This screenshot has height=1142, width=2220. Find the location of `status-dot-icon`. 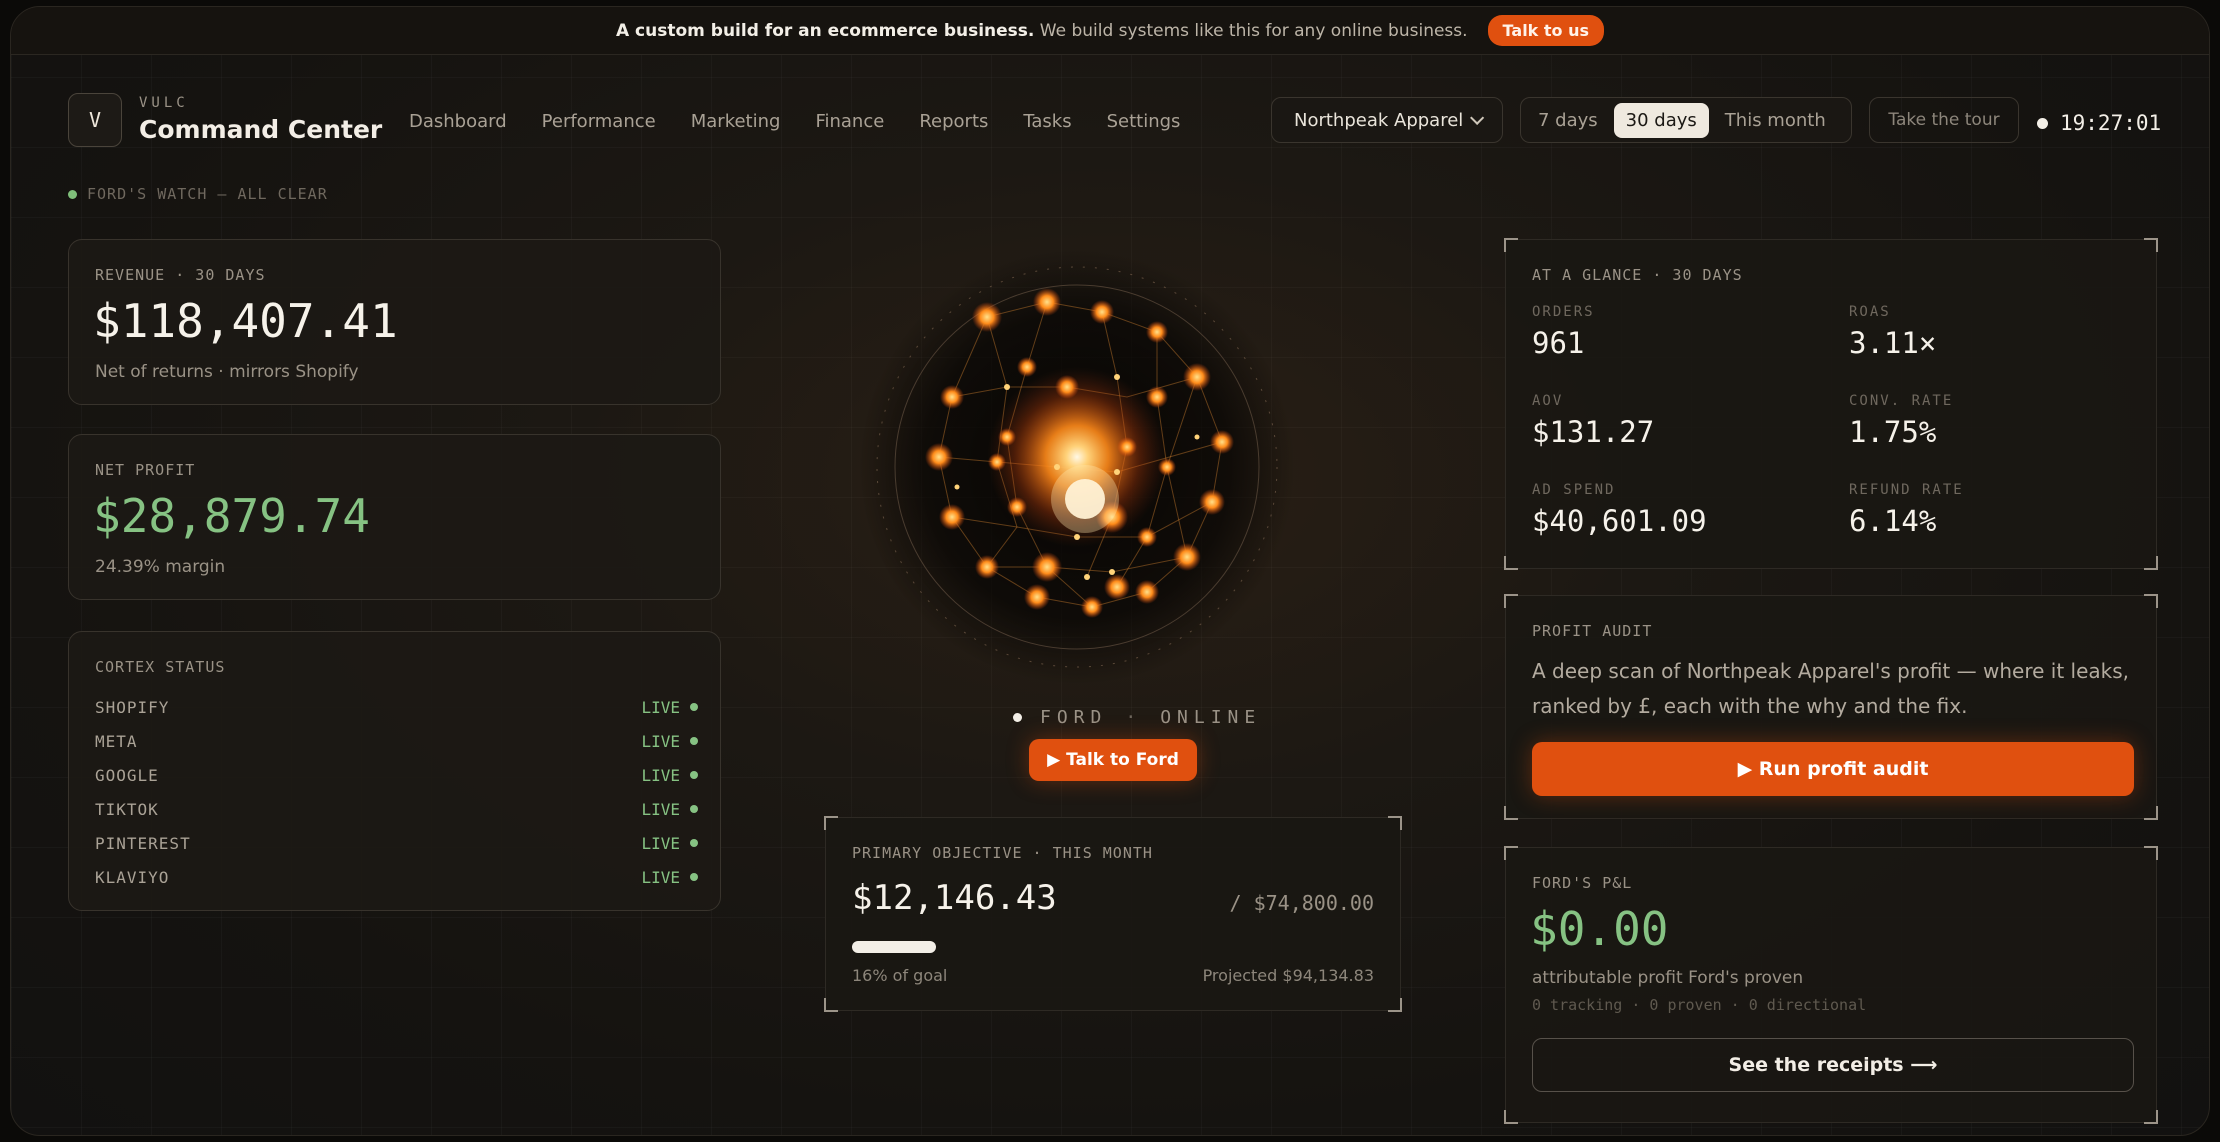

status-dot-icon is located at coordinates (72, 194).